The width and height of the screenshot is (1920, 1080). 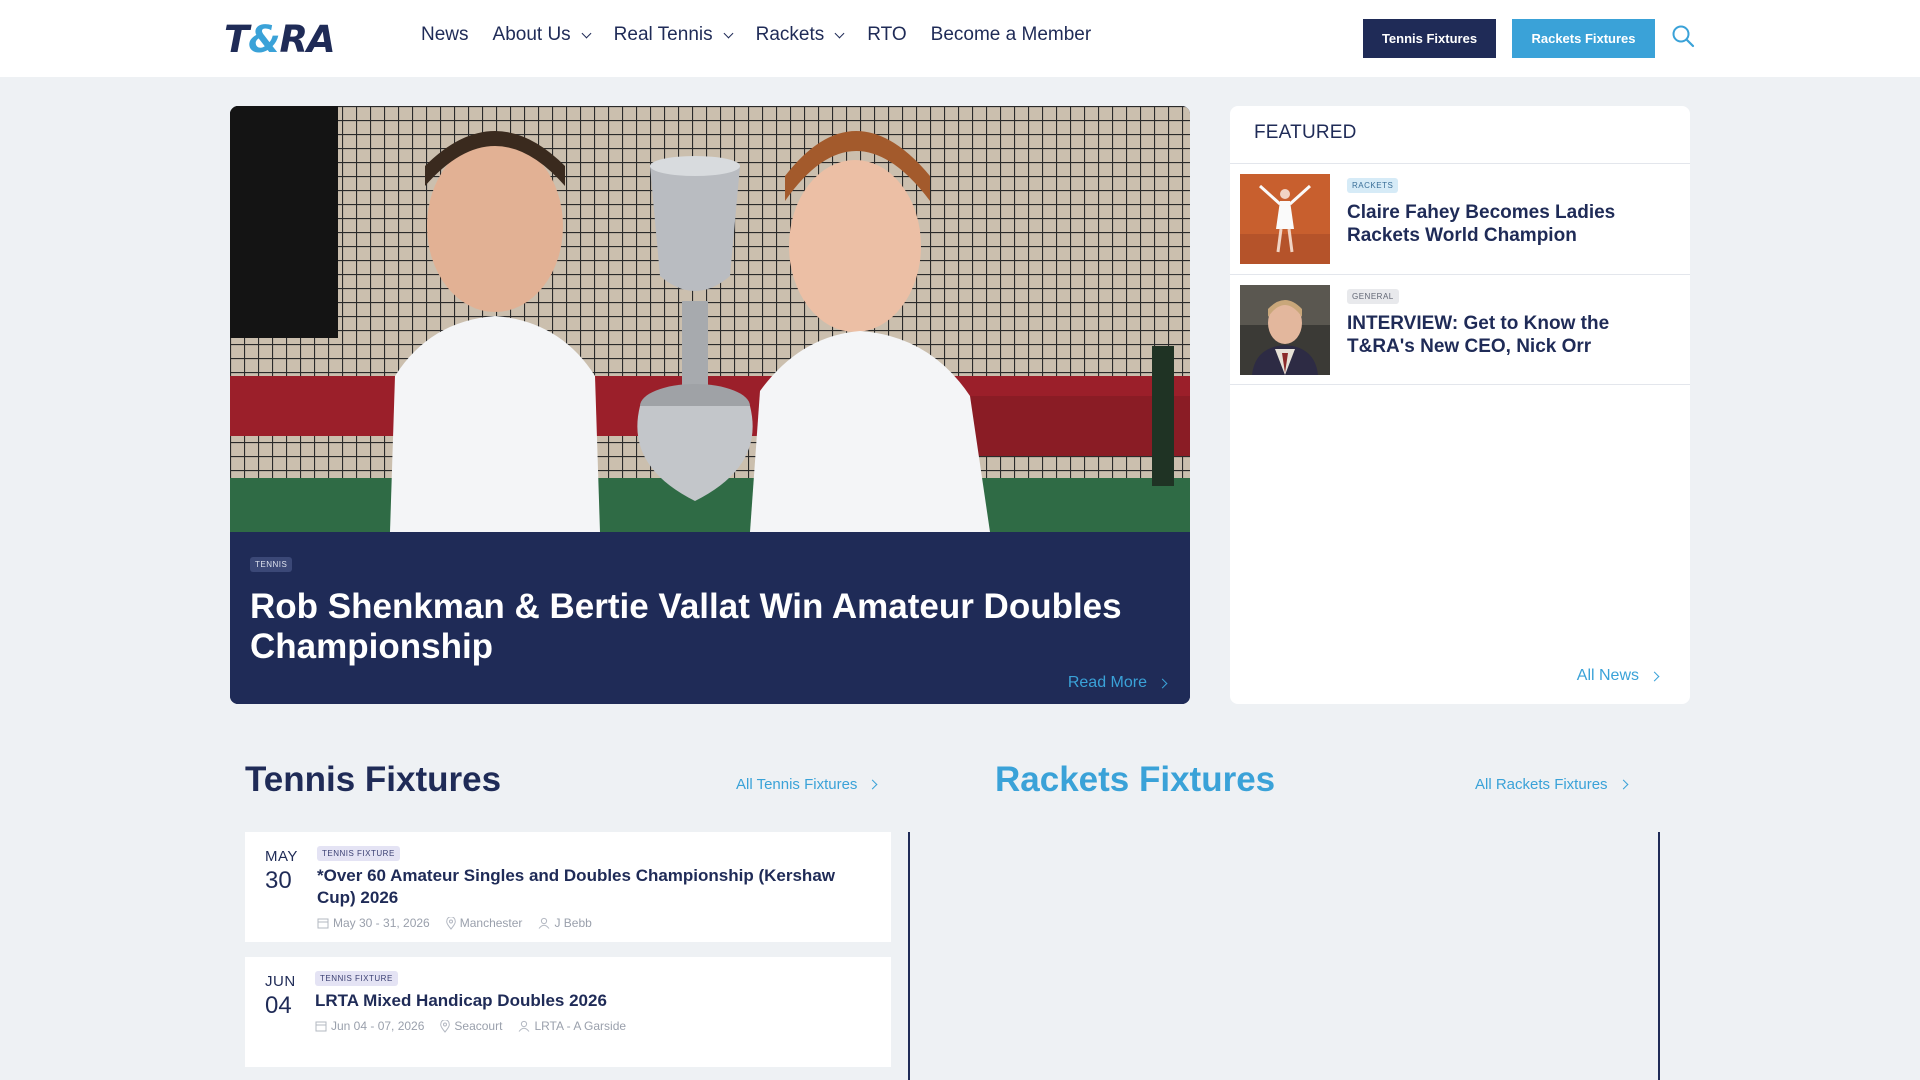 I want to click on site-logo: T&RA, so click(x=280, y=39).